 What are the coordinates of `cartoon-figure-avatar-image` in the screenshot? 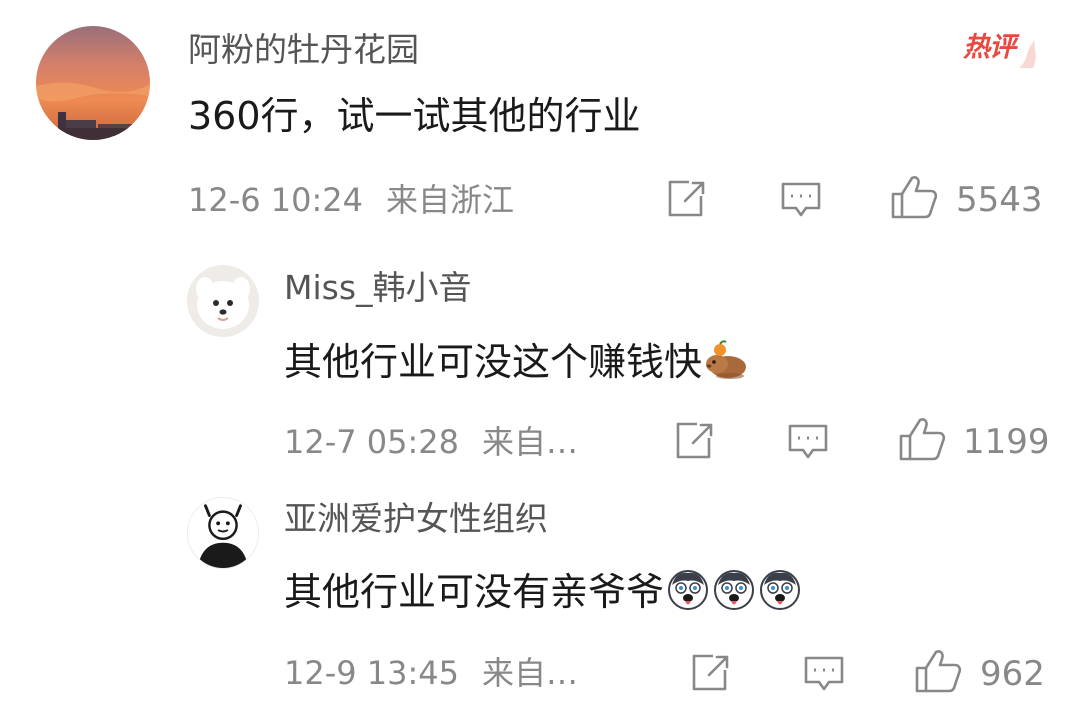 It's located at (223, 533).